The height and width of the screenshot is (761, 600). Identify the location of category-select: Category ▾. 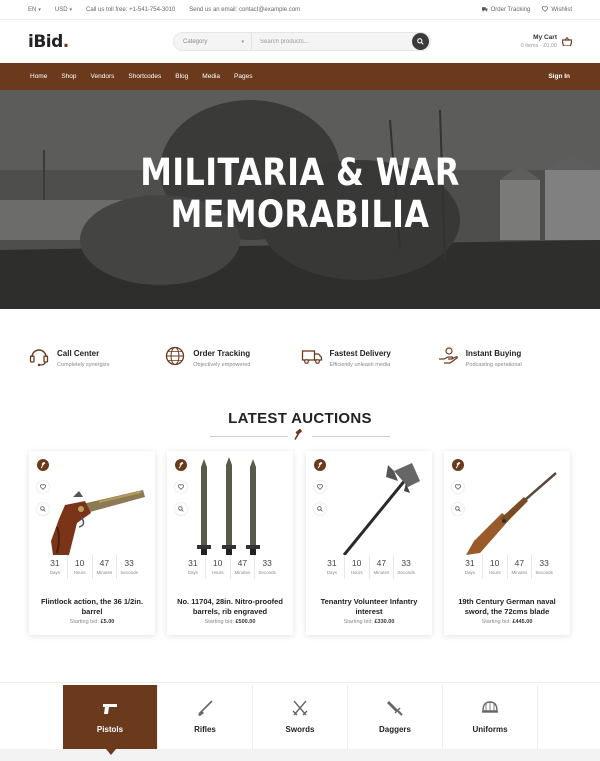
(213, 41).